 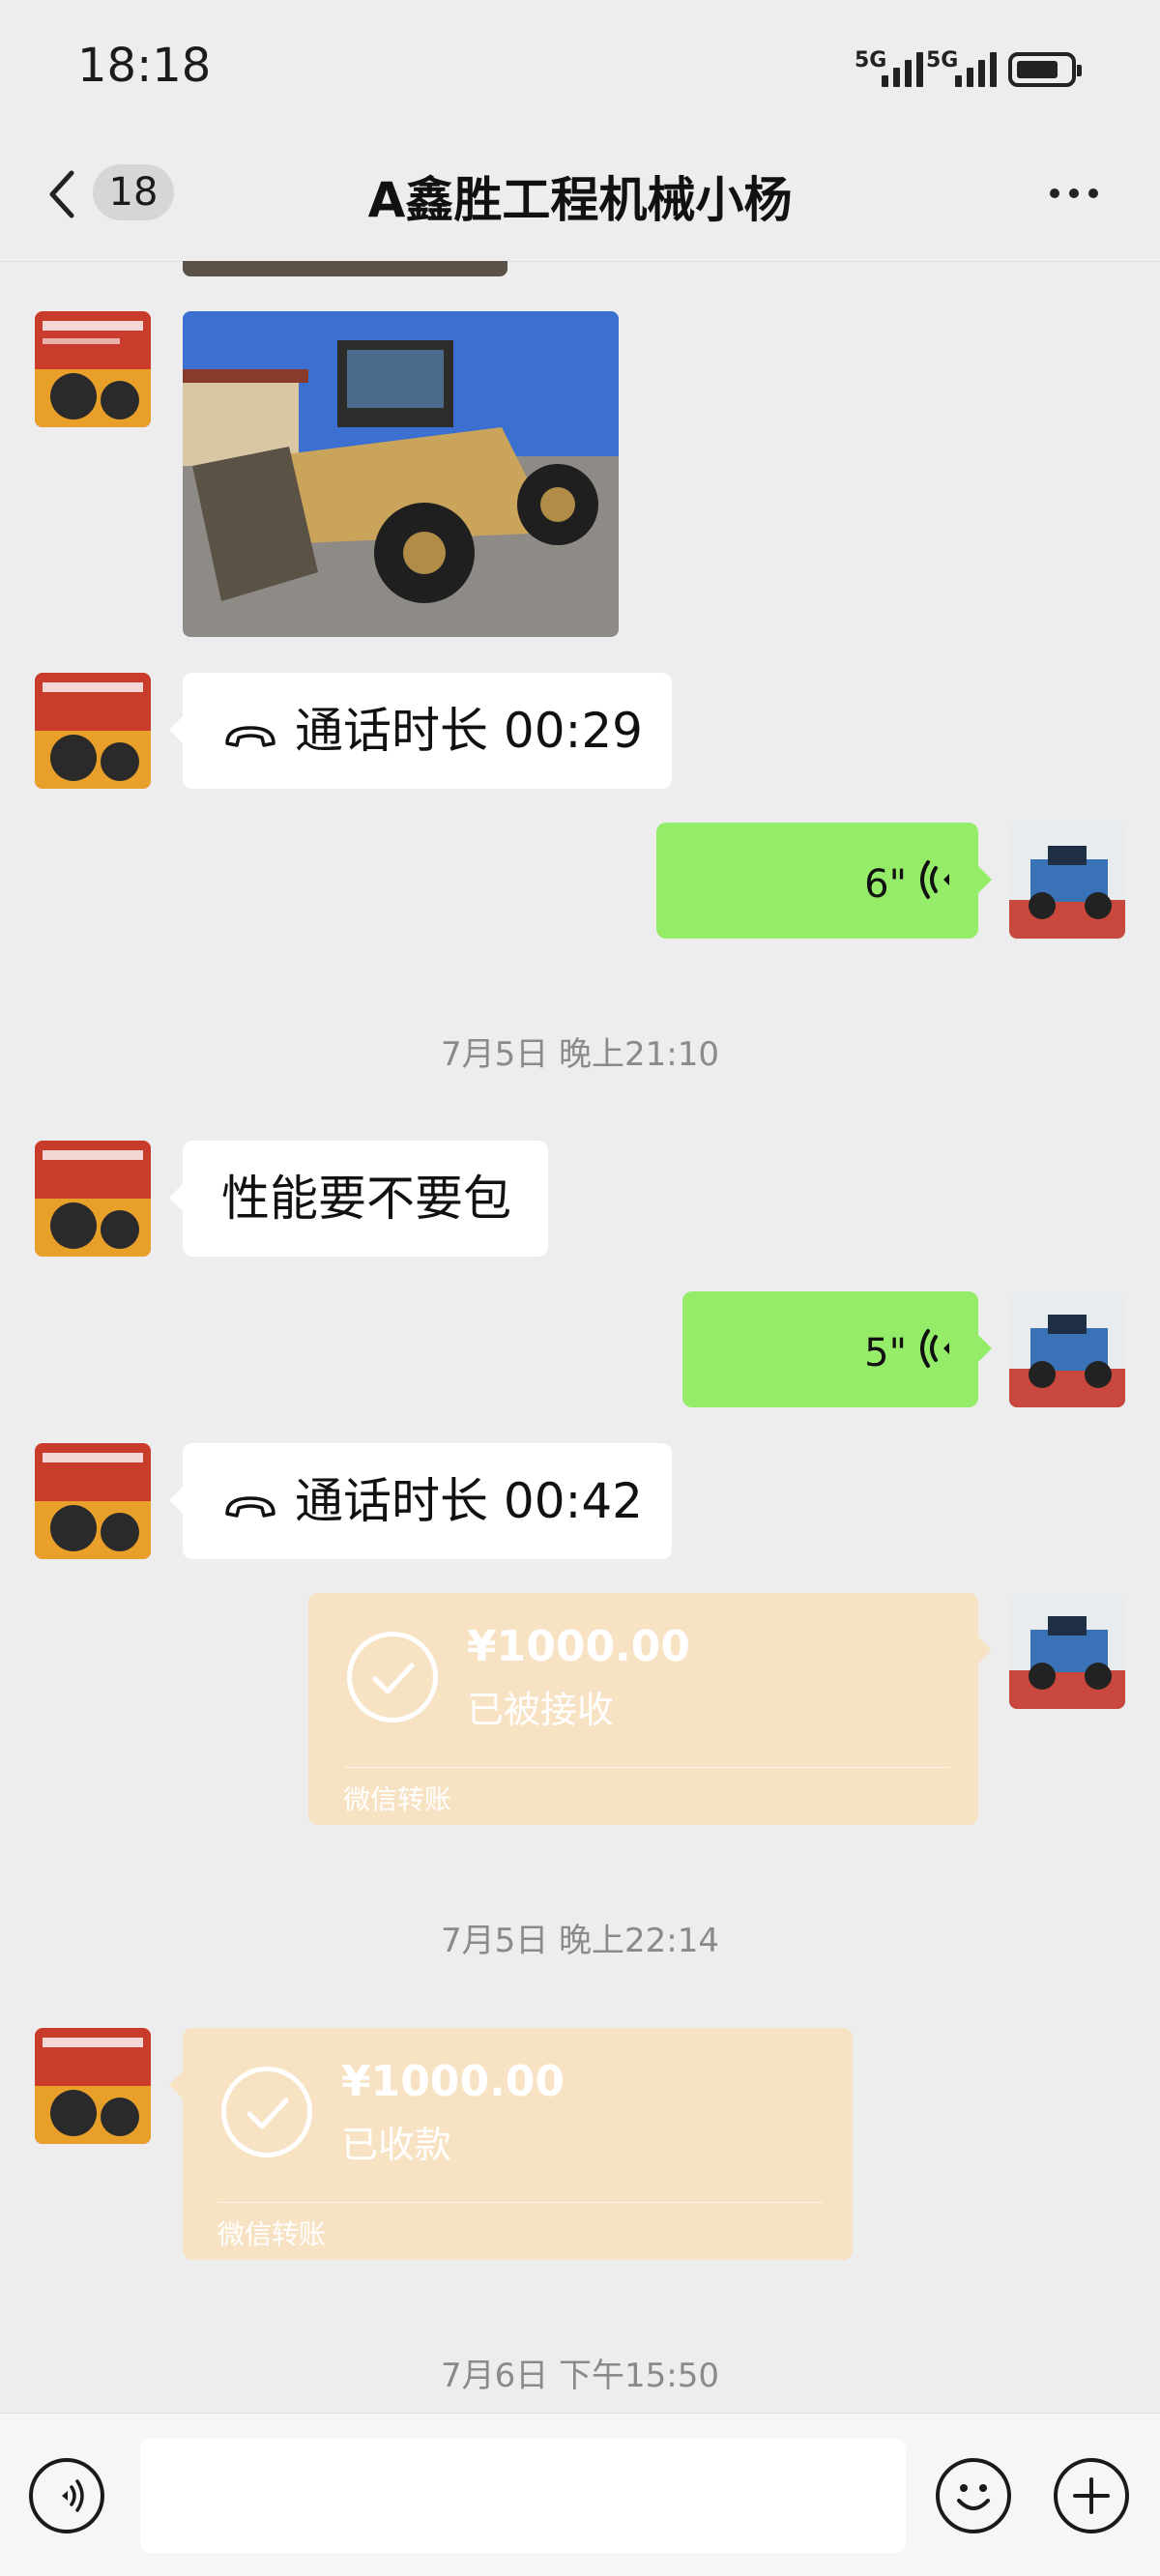 I want to click on more-icon, so click(x=1079, y=195).